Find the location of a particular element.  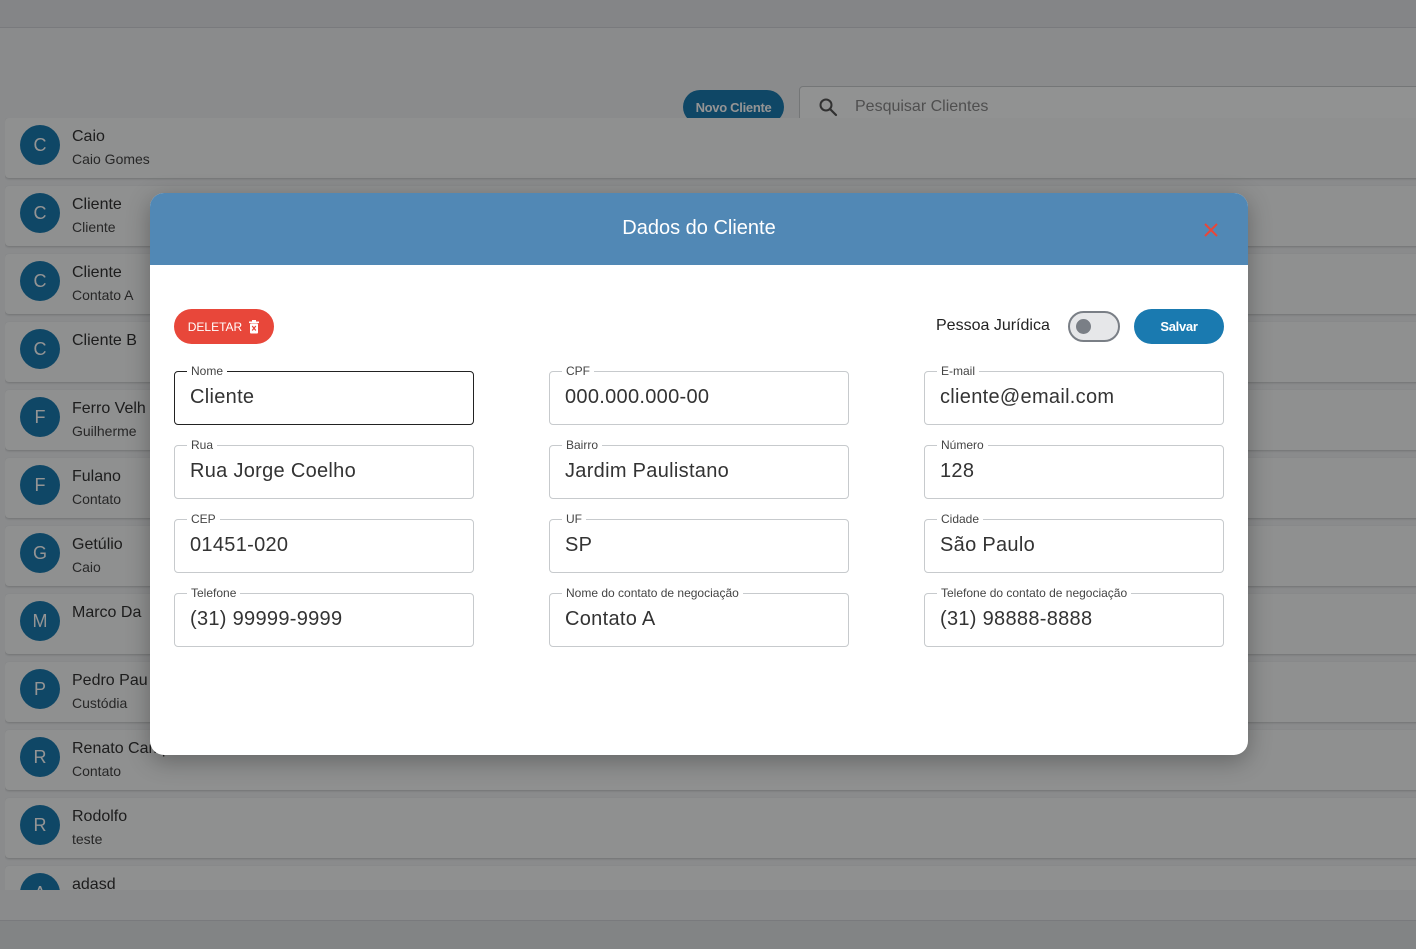

cpf-field: CPF 000.000.000-00 is located at coordinates (699, 394).